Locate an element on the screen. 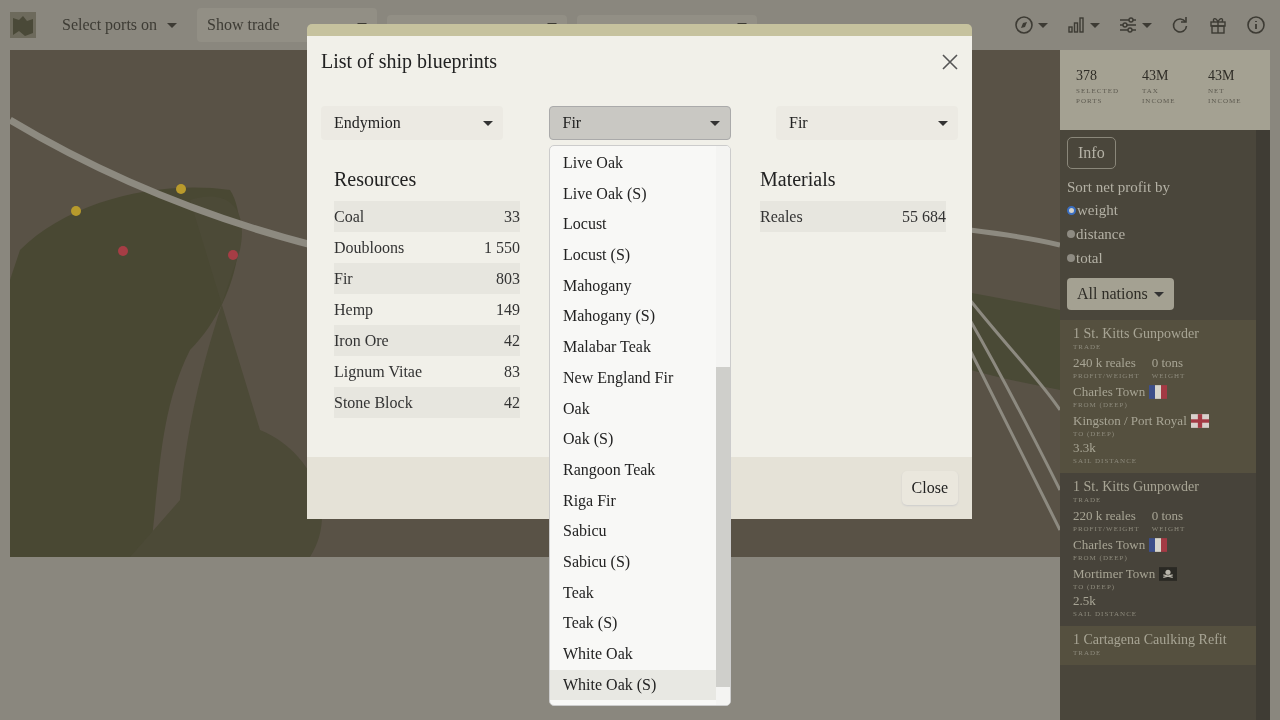 The image size is (1280, 720). resource-amount: 803 is located at coordinates (508, 279).